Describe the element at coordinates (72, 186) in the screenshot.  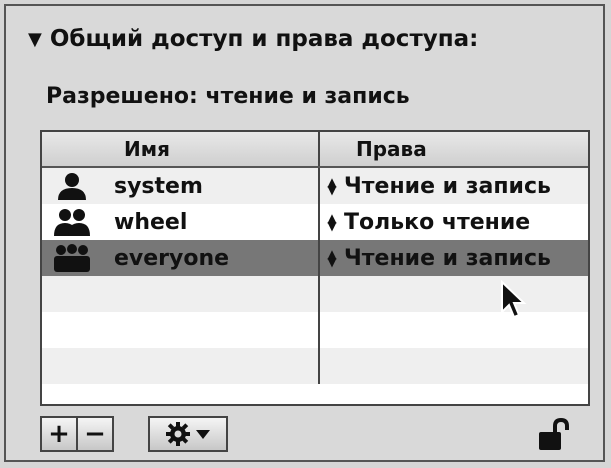
I see `single-user-icon` at that location.